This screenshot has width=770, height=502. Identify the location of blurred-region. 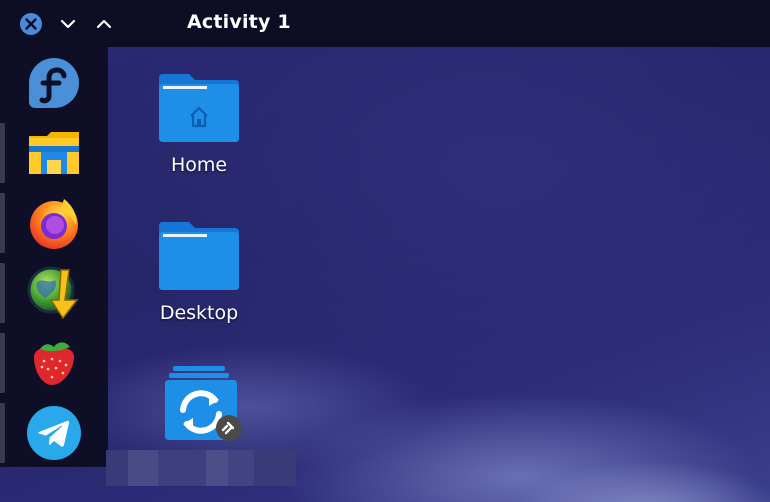
(201, 468).